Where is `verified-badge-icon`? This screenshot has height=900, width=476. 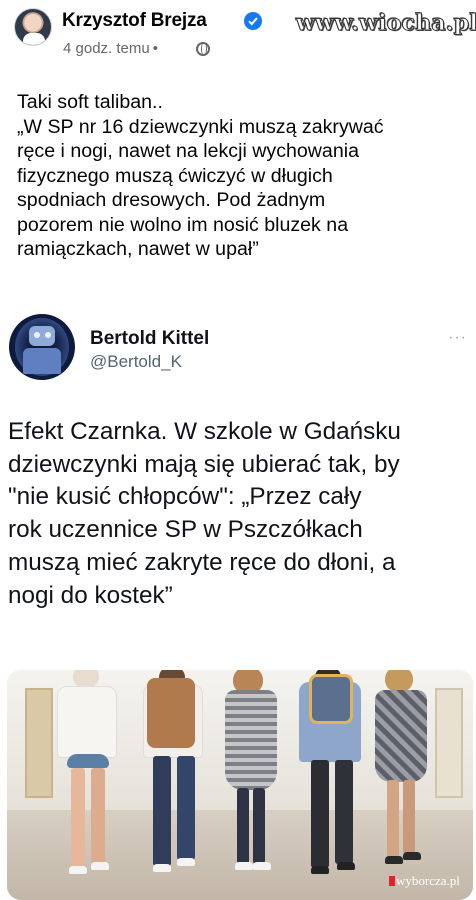 verified-badge-icon is located at coordinates (253, 21).